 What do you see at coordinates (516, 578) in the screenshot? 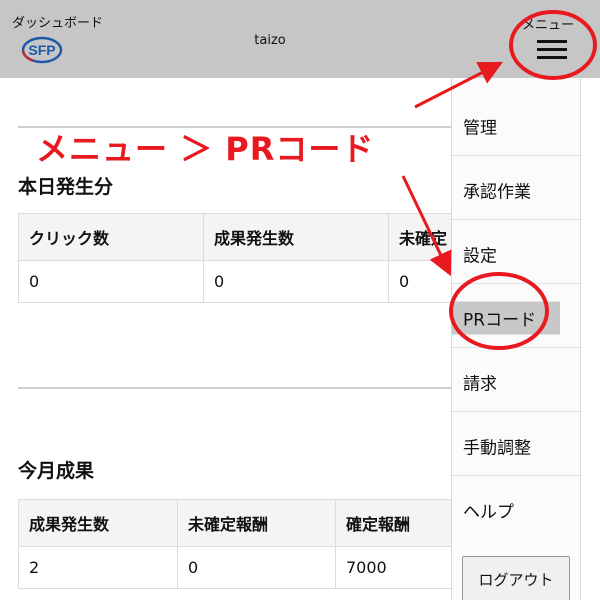
I see `logout-button: ログアウト` at bounding box center [516, 578].